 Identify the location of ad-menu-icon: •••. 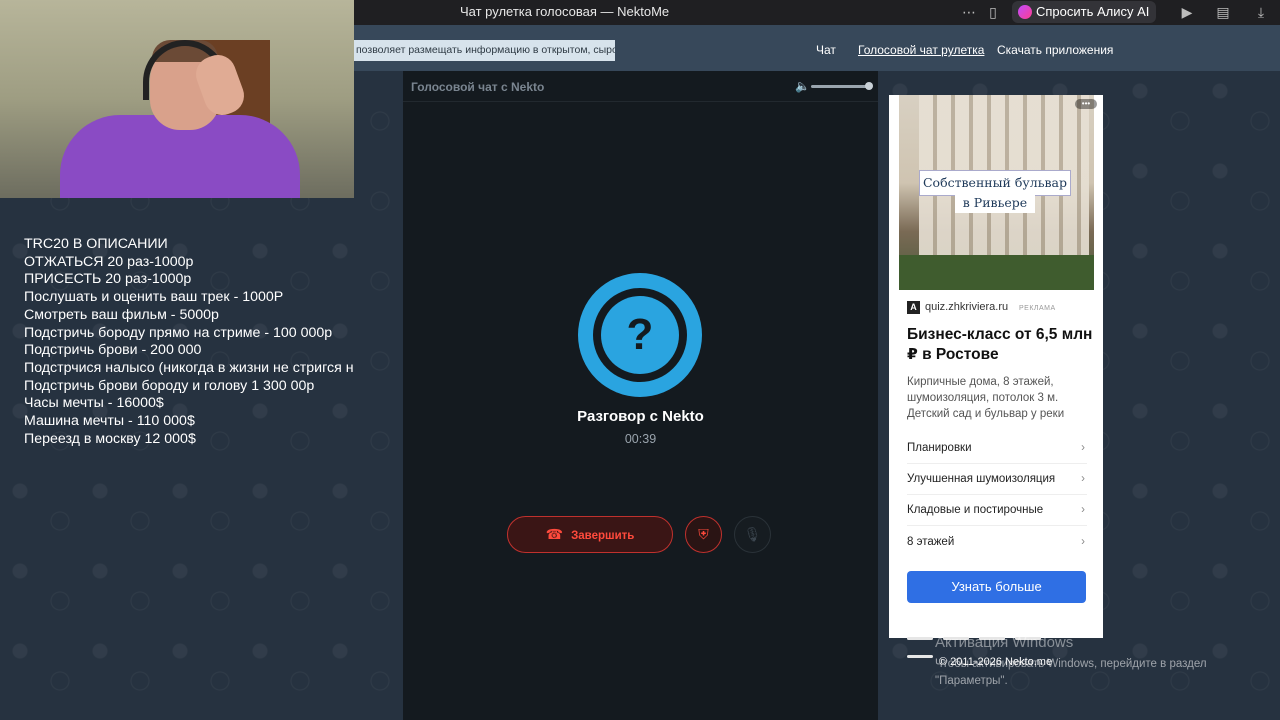
(1086, 104).